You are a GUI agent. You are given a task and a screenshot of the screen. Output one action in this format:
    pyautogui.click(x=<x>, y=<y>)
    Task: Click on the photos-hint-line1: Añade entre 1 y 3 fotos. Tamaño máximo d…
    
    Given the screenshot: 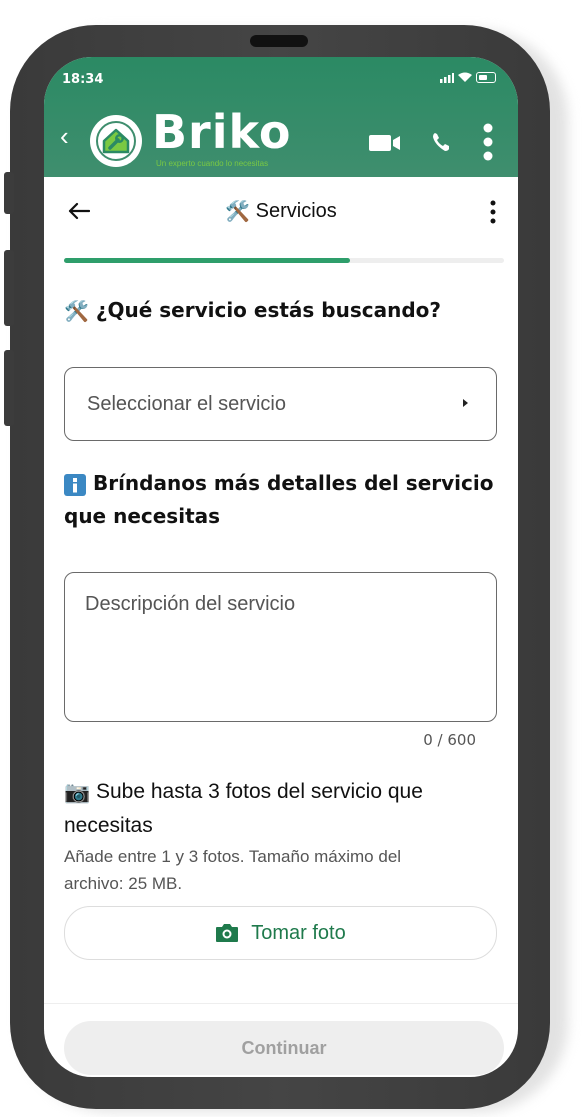 What is the action you would take?
    pyautogui.click(x=233, y=856)
    